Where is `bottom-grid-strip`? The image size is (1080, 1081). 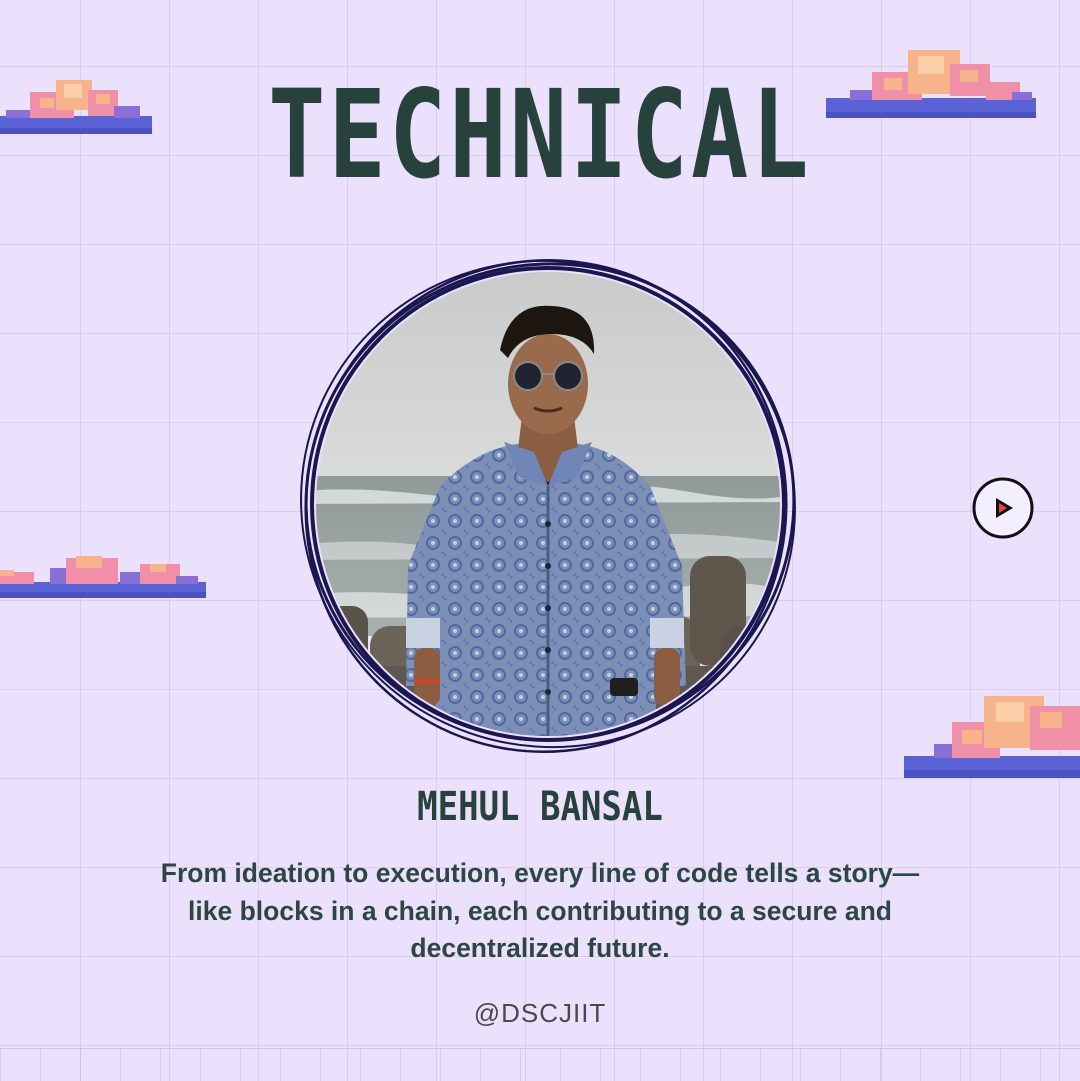 bottom-grid-strip is located at coordinates (540, 1064).